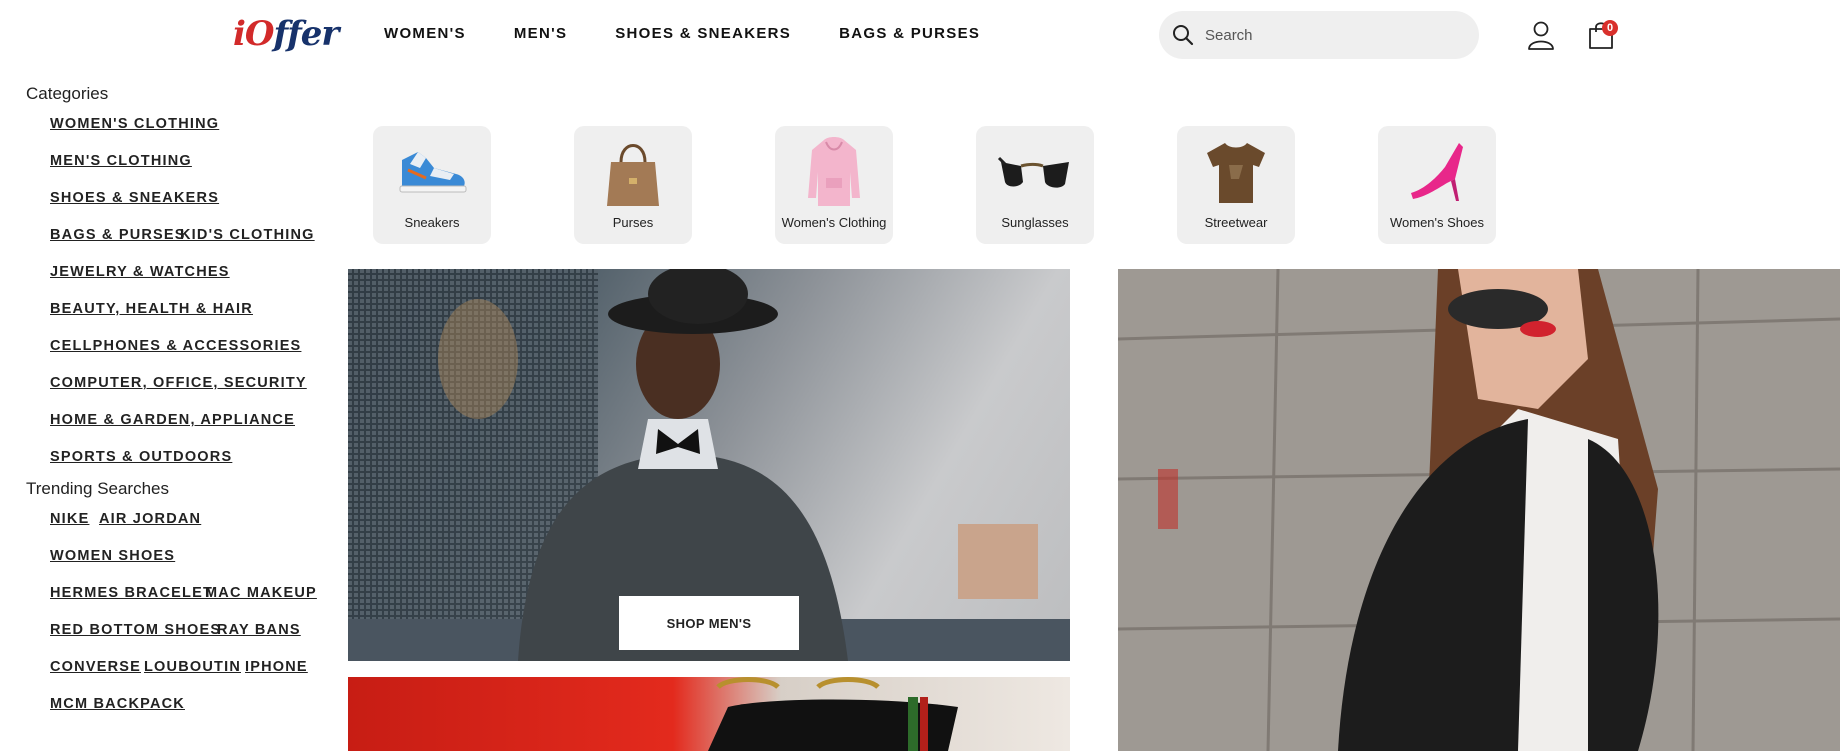 The image size is (1845, 751). I want to click on tile-sunglasses: Sunglasses, so click(1035, 185).